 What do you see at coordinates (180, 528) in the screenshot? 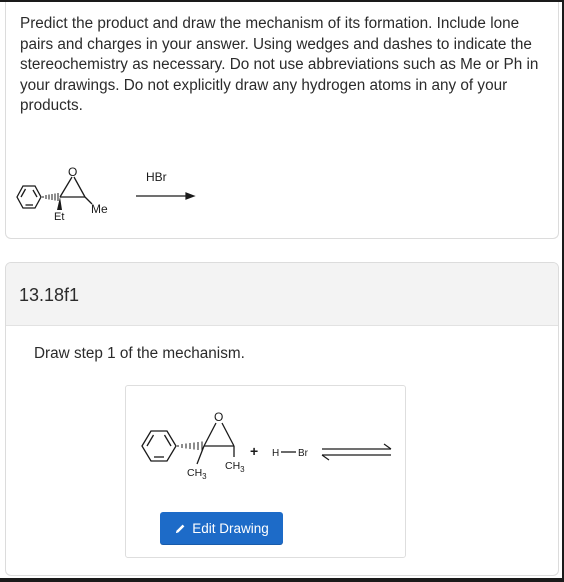
I see `pencil-icon` at bounding box center [180, 528].